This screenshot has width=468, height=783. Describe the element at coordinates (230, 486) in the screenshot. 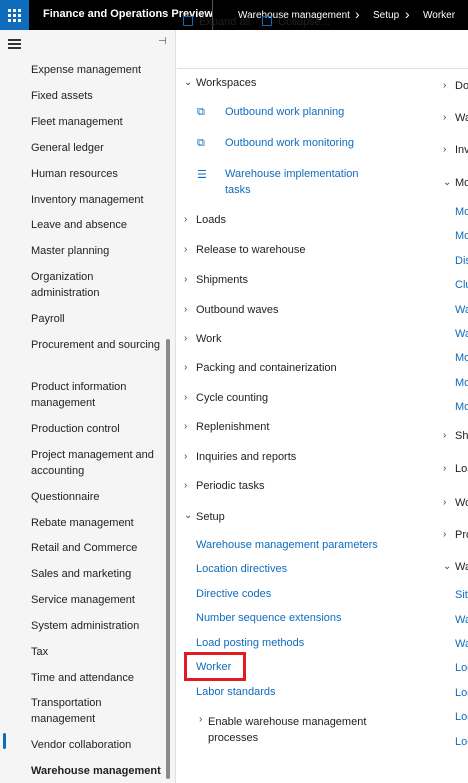

I see `group-item: Periodic tasks` at that location.